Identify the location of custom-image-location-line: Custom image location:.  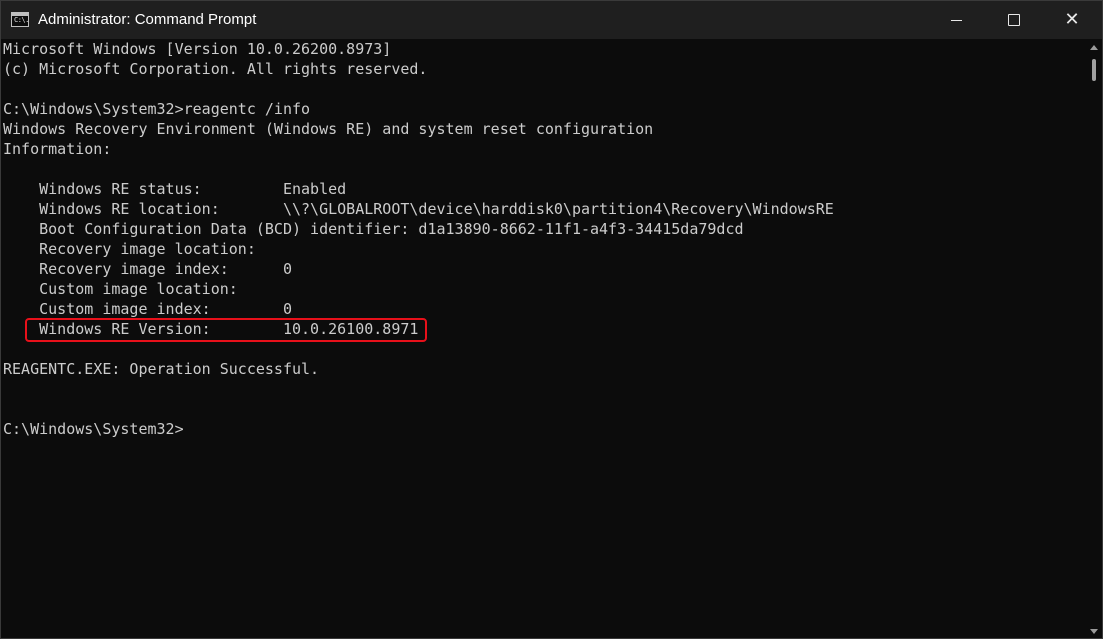
(120, 289).